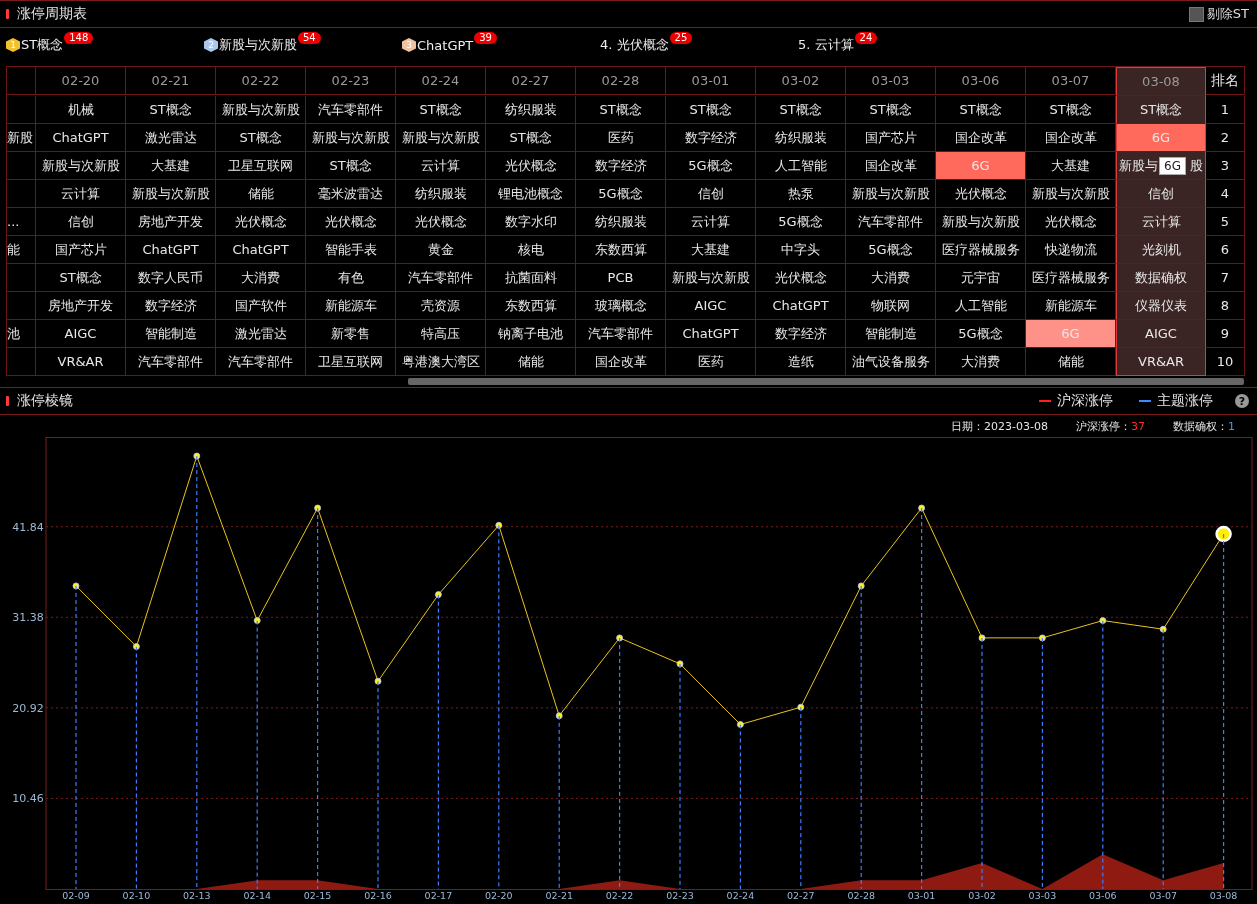  What do you see at coordinates (257, 895) in the screenshot?
I see `x-tick-label: 02-14` at bounding box center [257, 895].